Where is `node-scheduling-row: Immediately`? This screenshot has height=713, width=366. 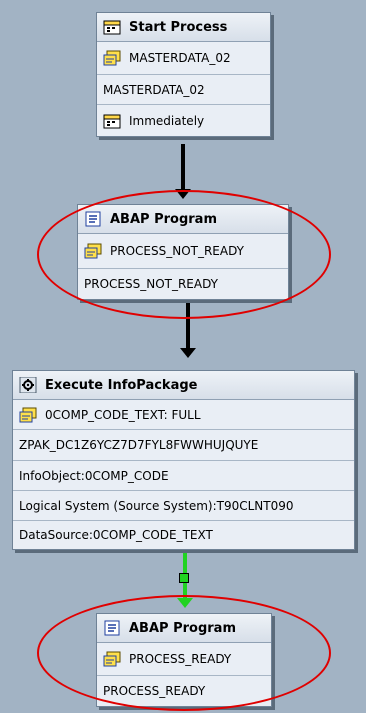 node-scheduling-row: Immediately is located at coordinates (183, 120).